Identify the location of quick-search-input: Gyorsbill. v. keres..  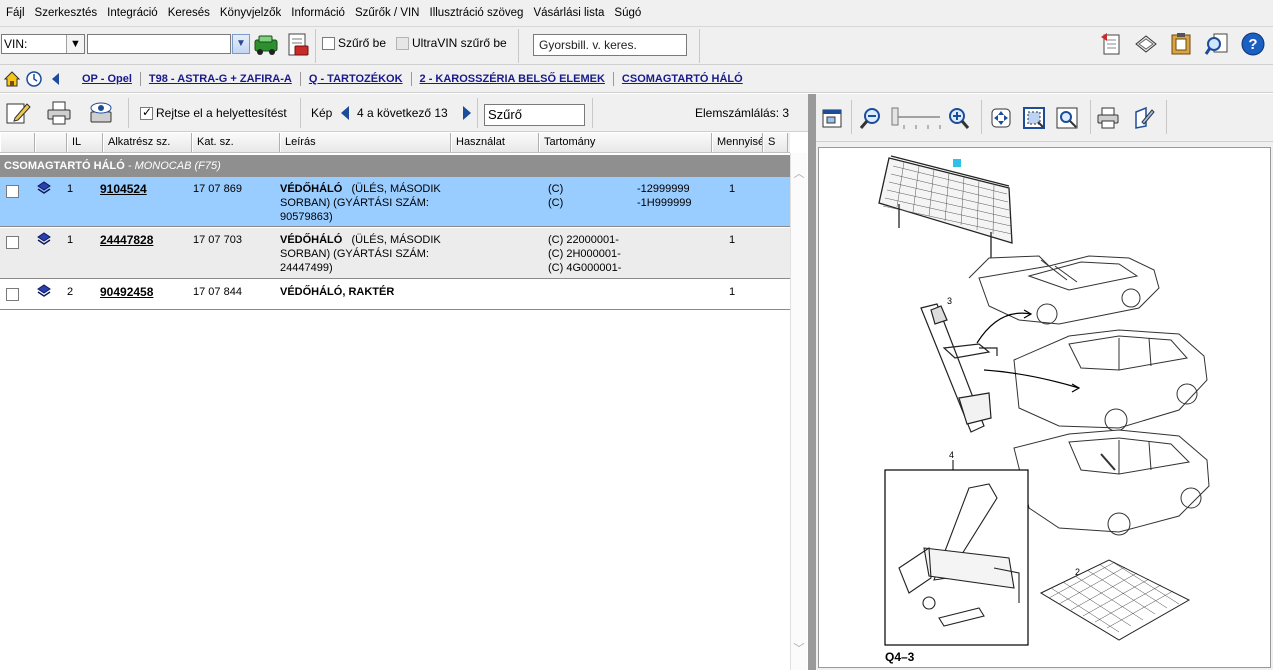
(610, 45).